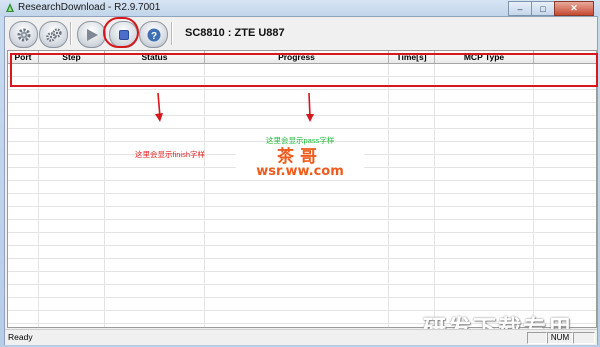 This screenshot has height=347, width=600. Describe the element at coordinates (574, 8) in the screenshot. I see `close-button: ✕` at that location.